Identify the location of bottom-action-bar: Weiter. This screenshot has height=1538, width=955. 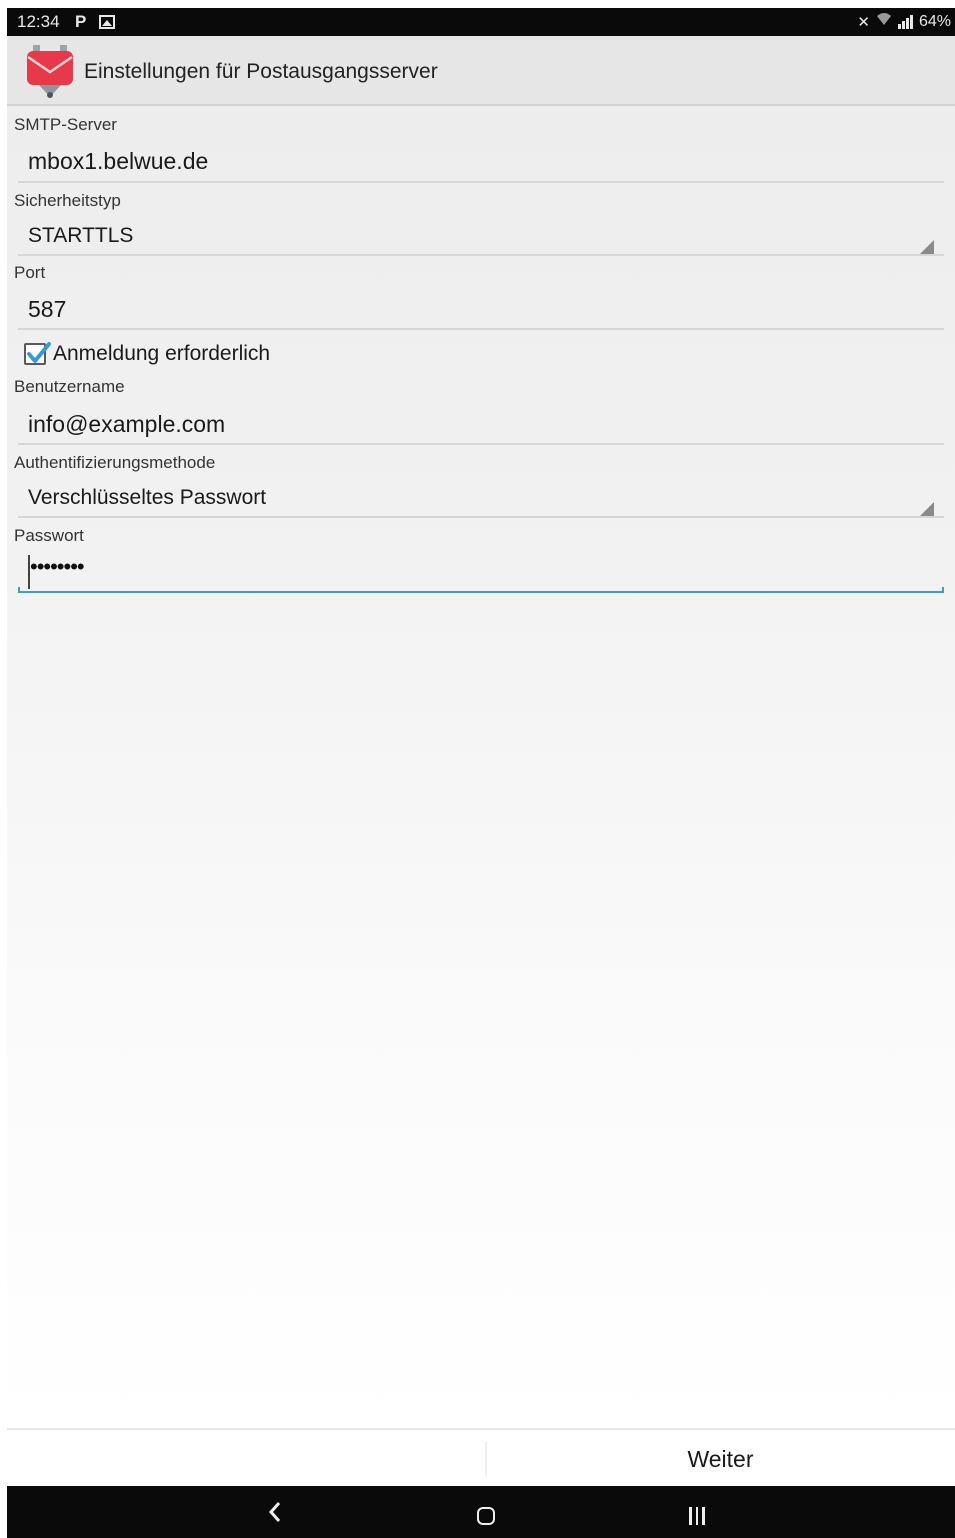
(481, 1457).